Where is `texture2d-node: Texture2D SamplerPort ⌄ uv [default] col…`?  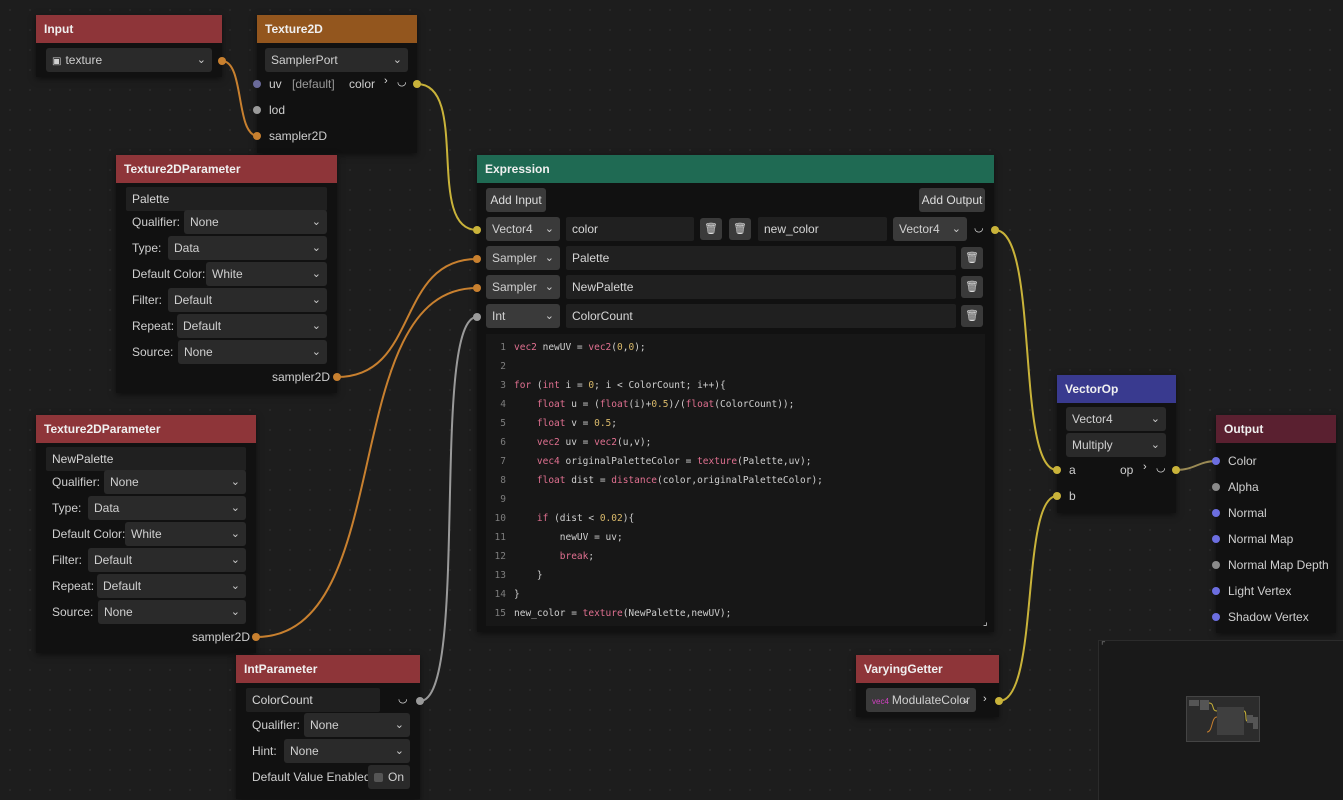 texture2d-node: Texture2D SamplerPort ⌄ uv [default] col… is located at coordinates (337, 84).